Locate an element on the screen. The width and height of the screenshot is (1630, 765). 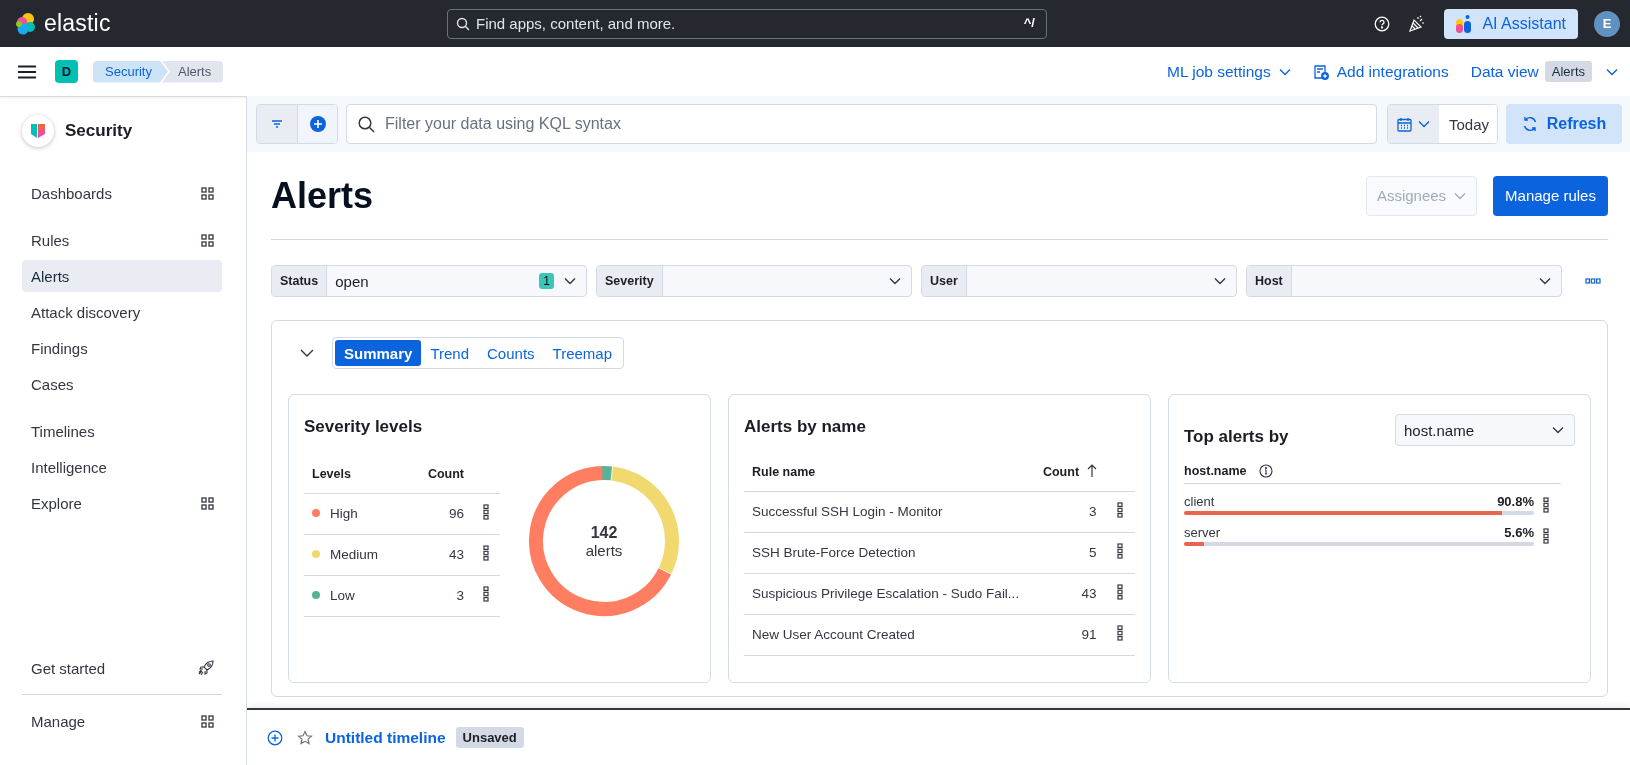
add-data-icon is located at coordinates (1320, 71).